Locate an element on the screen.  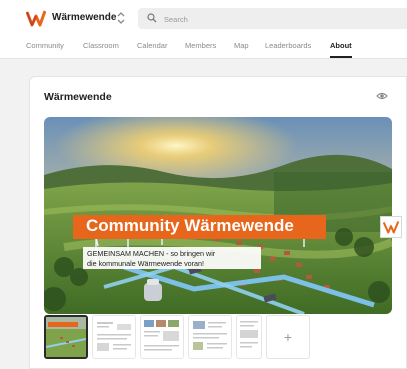
search-bar is located at coordinates (272, 18).